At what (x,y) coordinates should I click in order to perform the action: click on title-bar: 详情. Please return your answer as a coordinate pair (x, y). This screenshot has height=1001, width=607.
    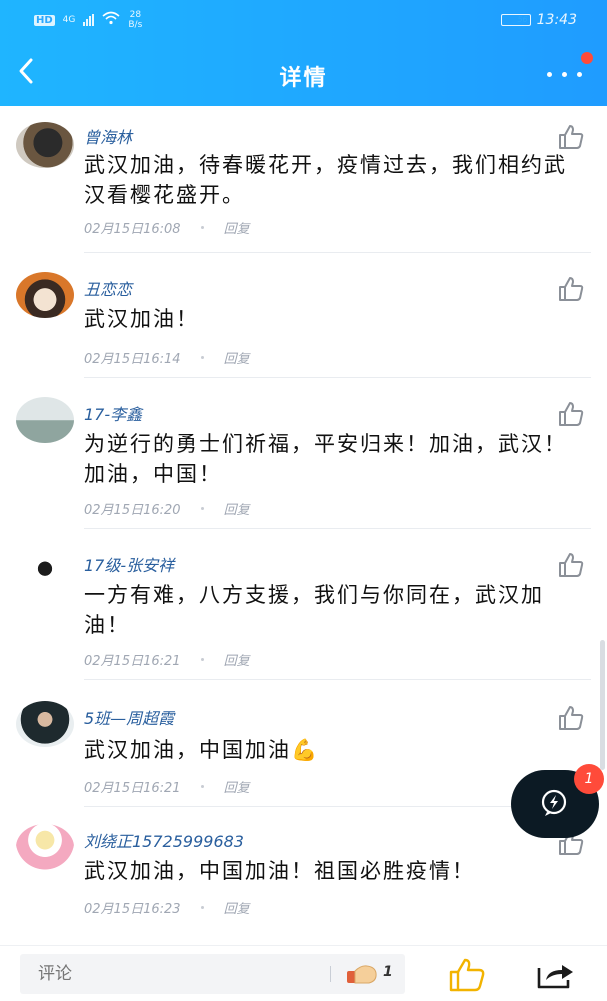
    Looking at the image, I should click on (303, 72).